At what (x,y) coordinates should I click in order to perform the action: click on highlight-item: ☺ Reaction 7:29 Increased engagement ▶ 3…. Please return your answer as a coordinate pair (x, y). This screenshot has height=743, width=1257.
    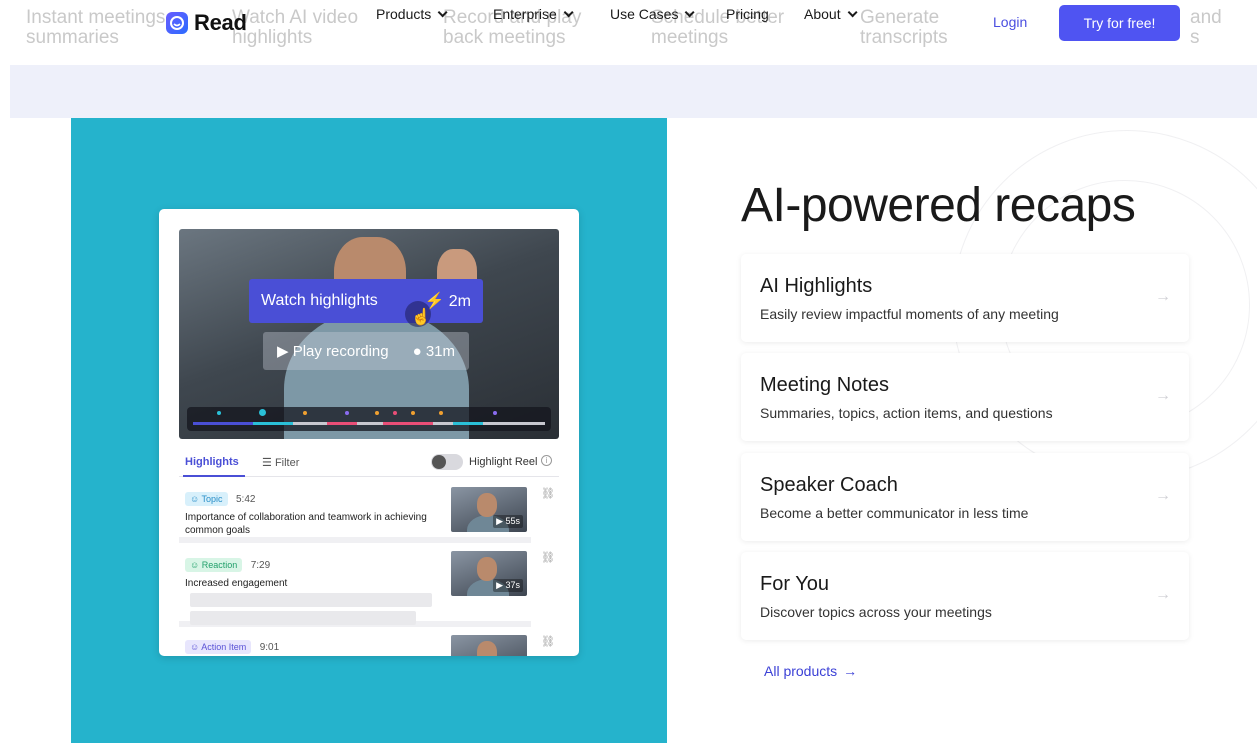
    Looking at the image, I should click on (367, 587).